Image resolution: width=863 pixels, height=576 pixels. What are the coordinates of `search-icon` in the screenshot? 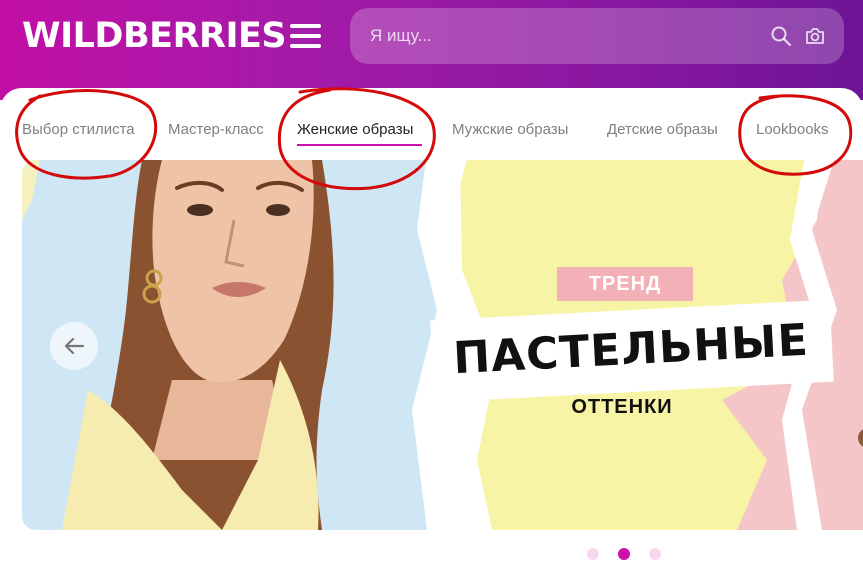 It's located at (781, 36).